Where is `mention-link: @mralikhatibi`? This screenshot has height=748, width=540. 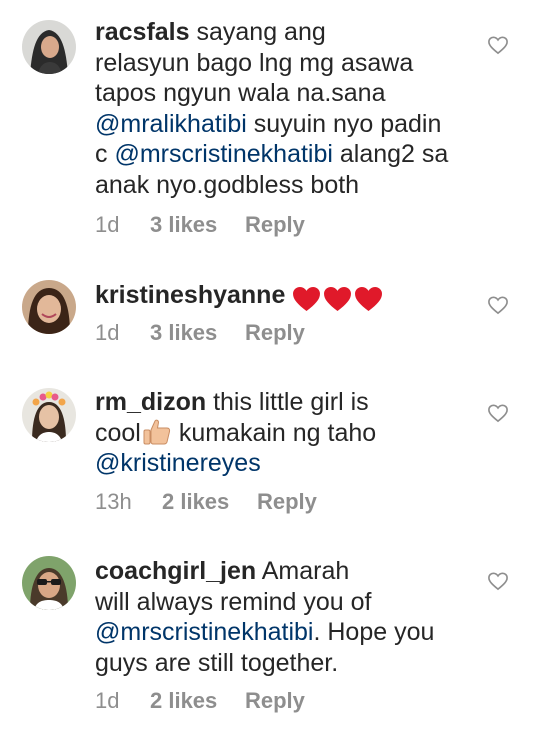 mention-link: @mralikhatibi is located at coordinates (171, 124).